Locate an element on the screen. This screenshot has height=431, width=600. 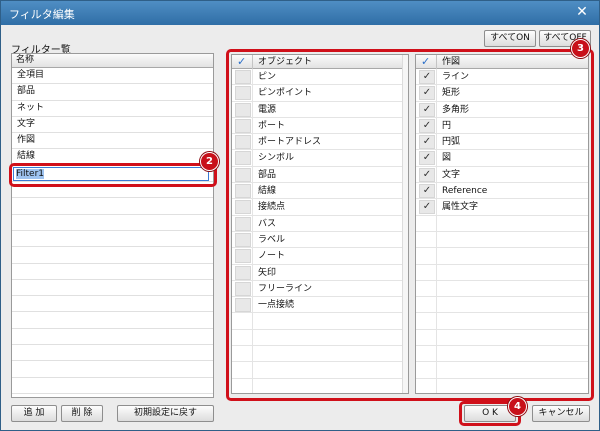
check-row: ✓ 円弧 is located at coordinates (502, 142).